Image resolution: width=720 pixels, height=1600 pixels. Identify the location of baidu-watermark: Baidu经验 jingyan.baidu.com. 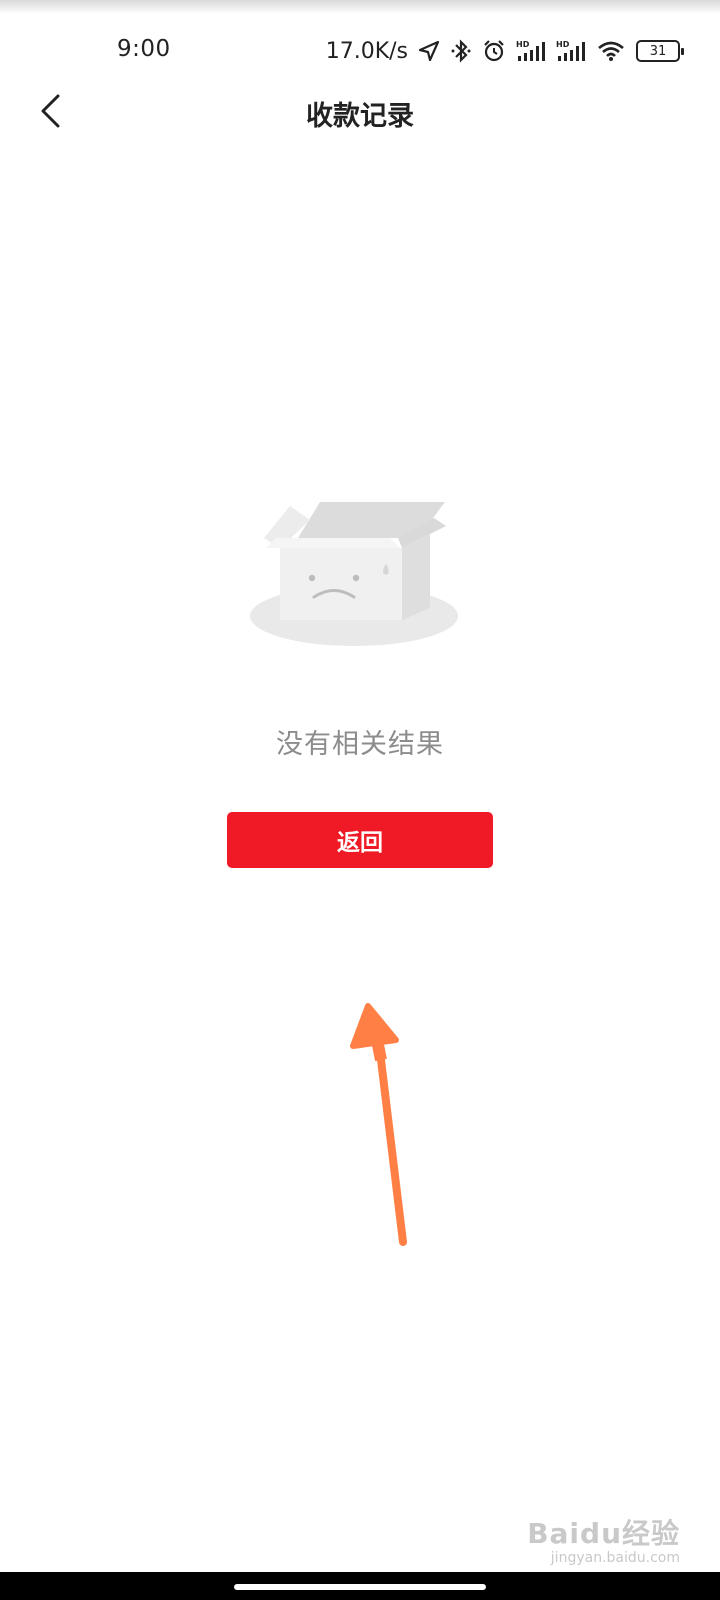
(603, 1539).